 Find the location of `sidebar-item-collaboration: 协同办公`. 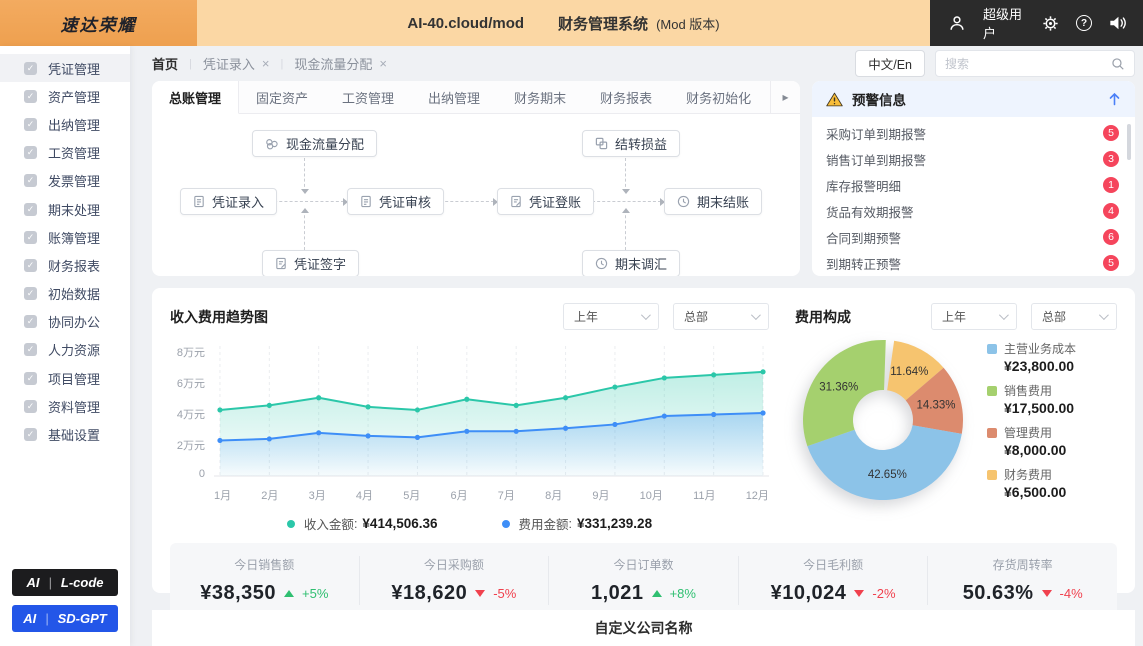

sidebar-item-collaboration: 协同办公 is located at coordinates (65, 322).